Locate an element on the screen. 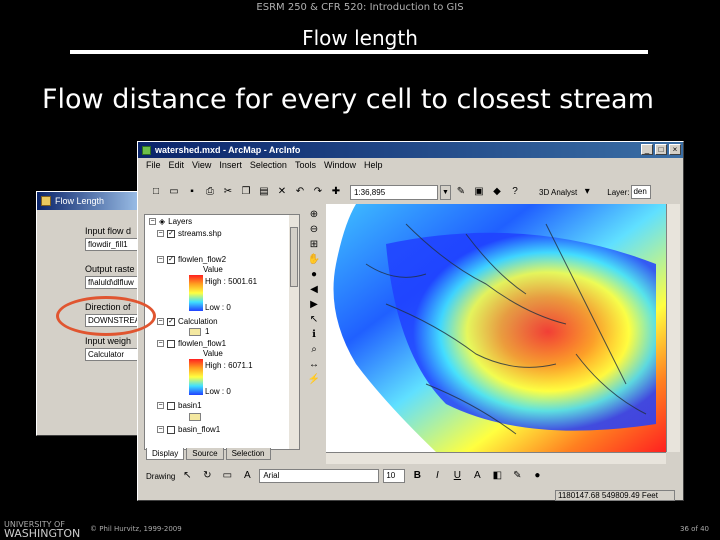  font-color-icon: A is located at coordinates (477, 476).